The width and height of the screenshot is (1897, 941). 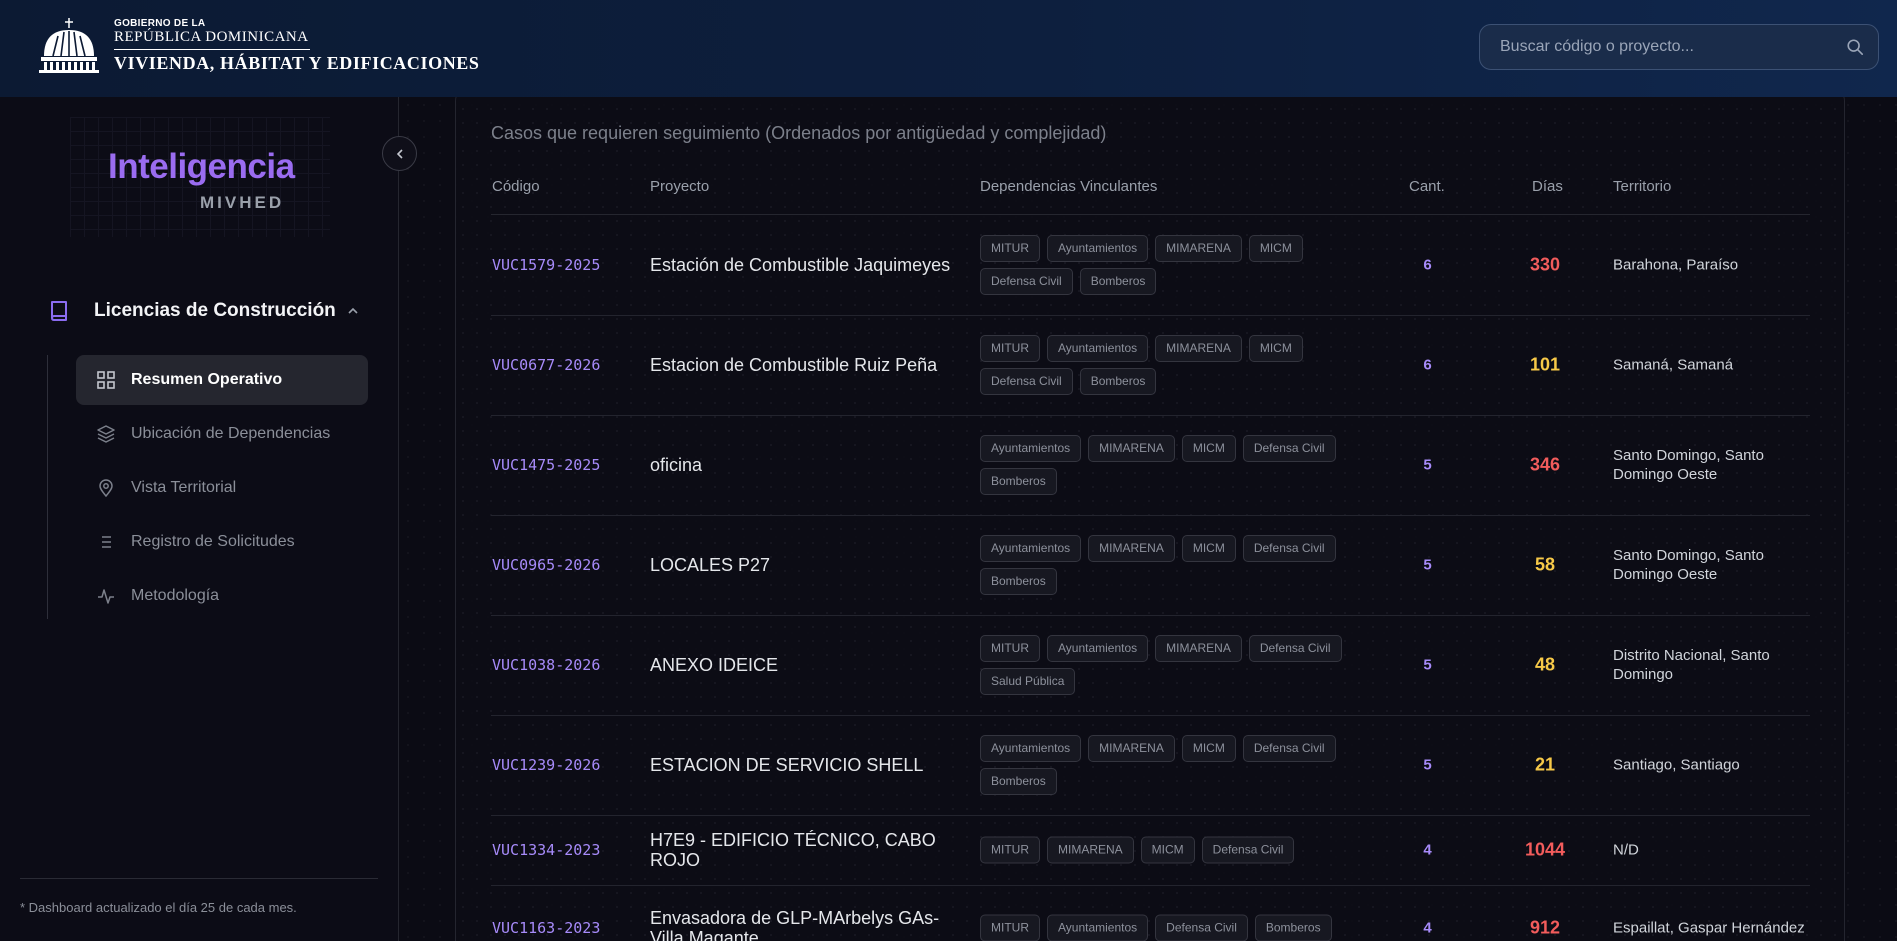 I want to click on search-input, so click(x=1660, y=47).